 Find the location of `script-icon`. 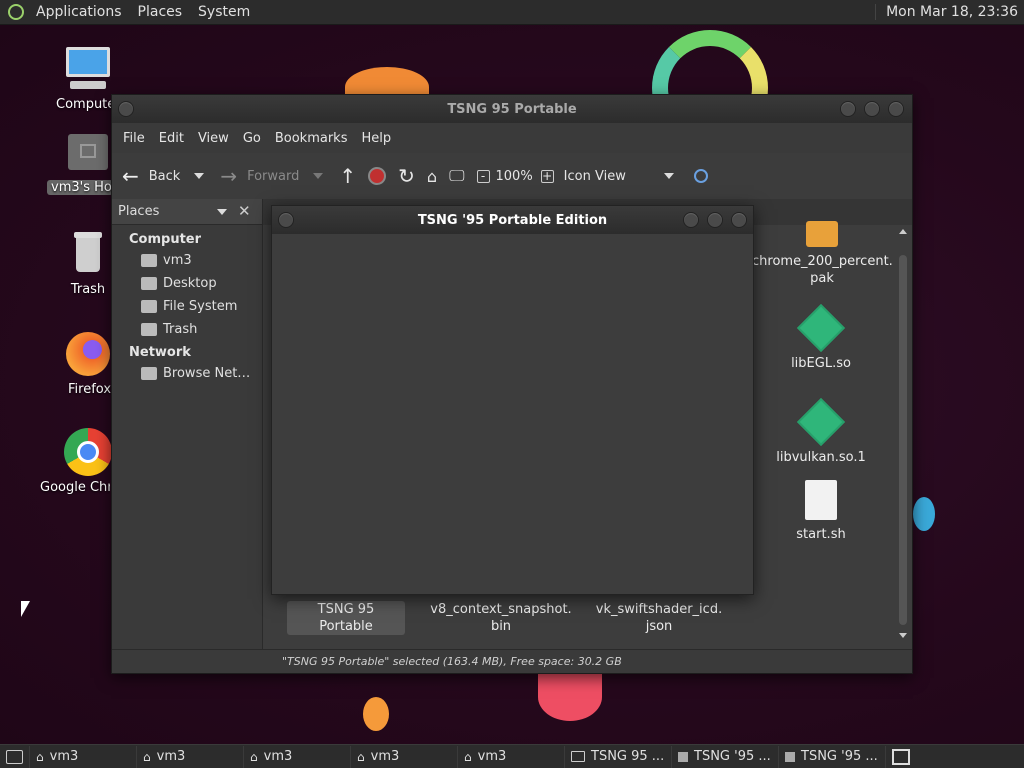

script-icon is located at coordinates (821, 500).